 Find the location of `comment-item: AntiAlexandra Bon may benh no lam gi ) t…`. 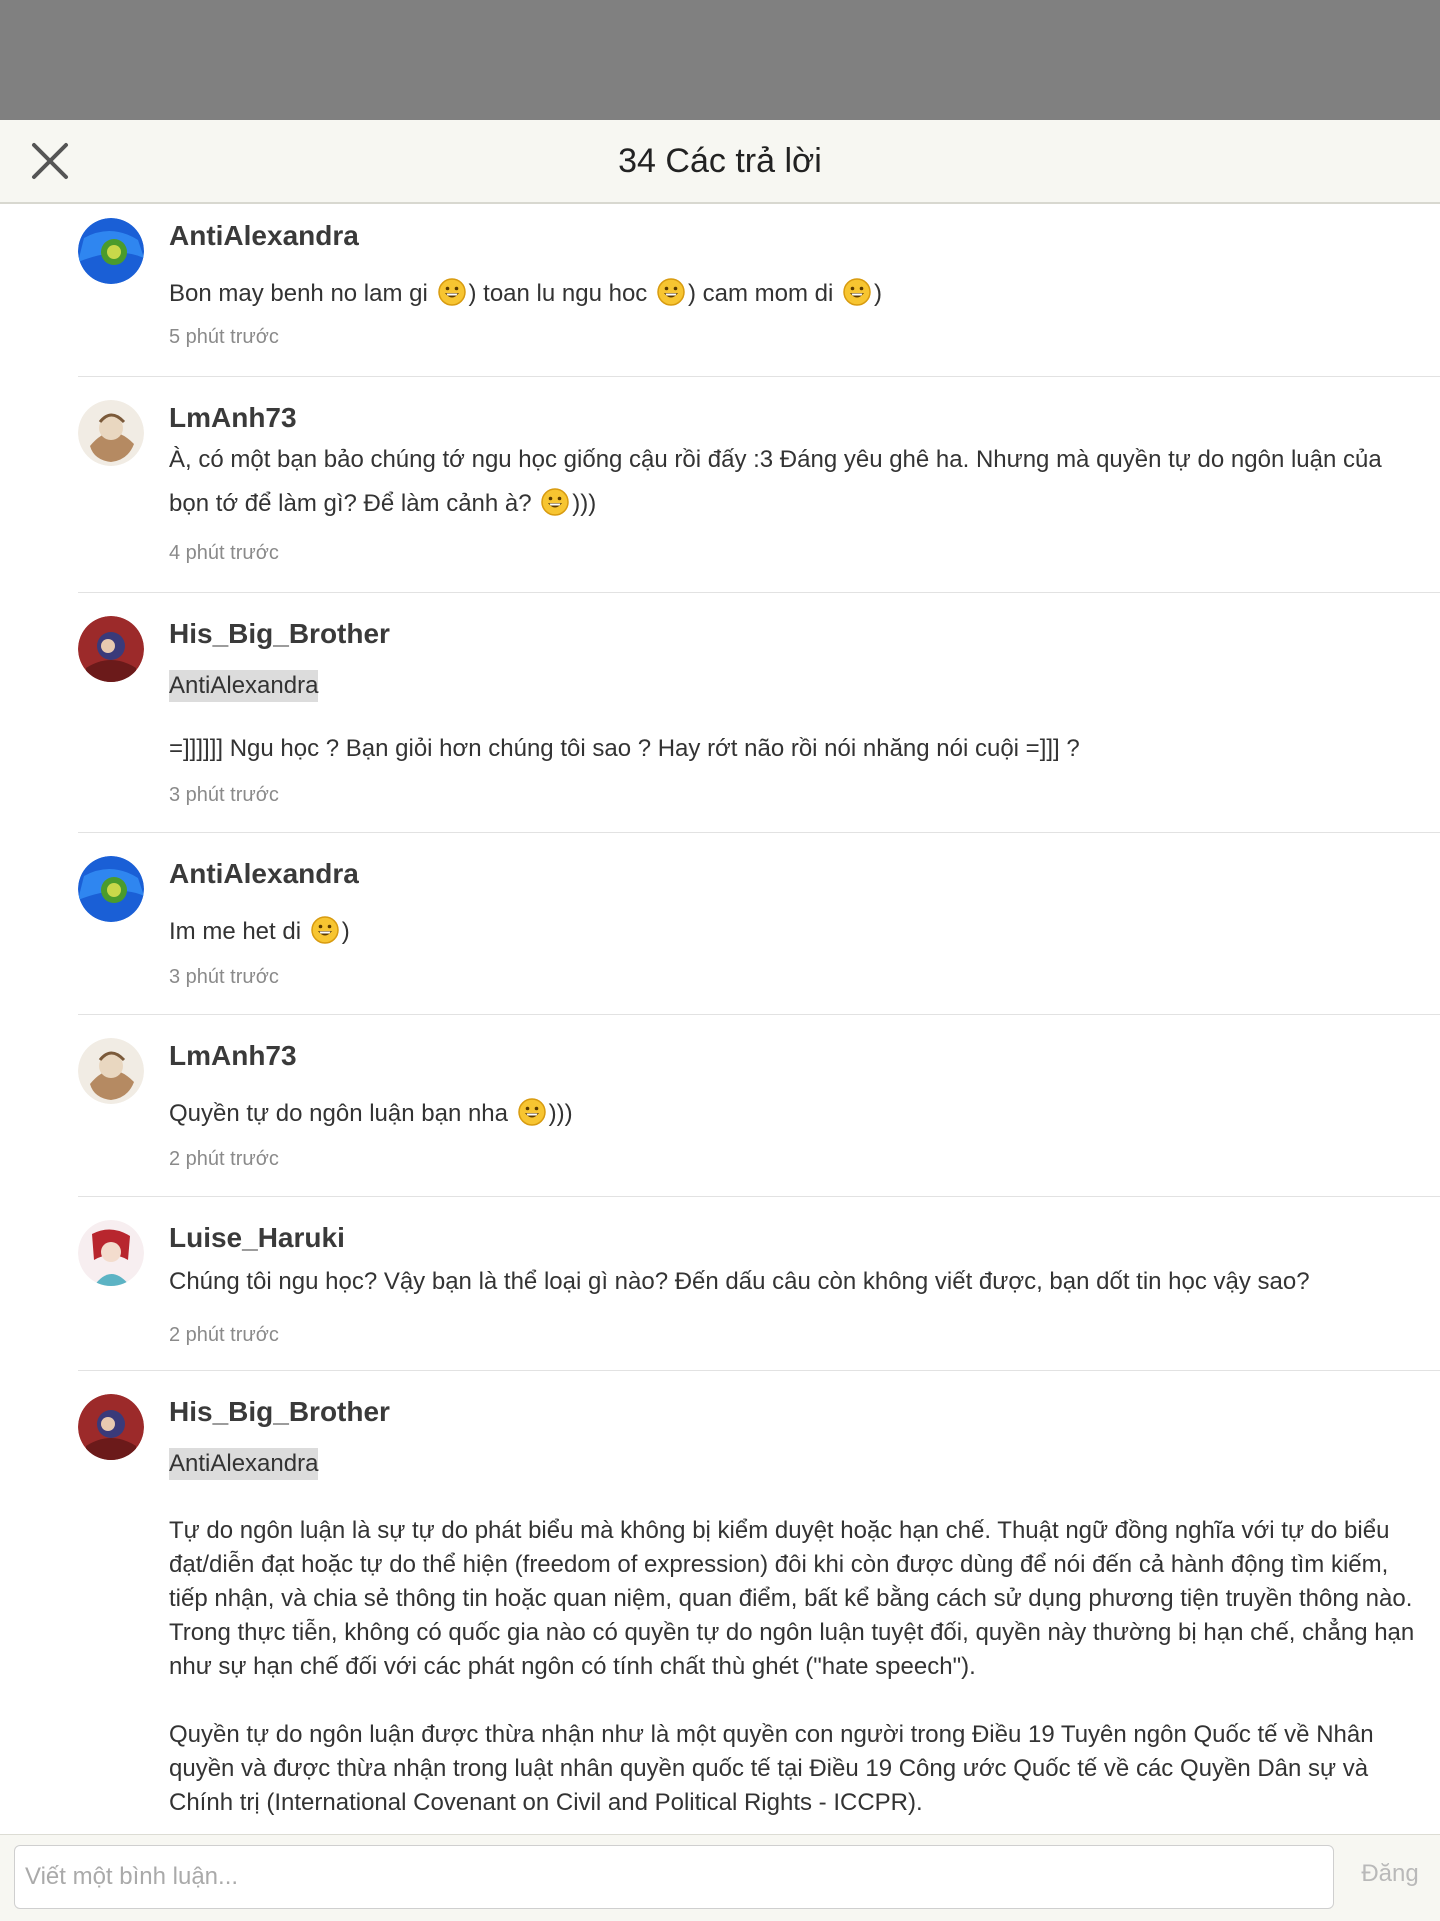

comment-item: AntiAlexandra Bon may benh no lam gi ) t… is located at coordinates (759, 290).